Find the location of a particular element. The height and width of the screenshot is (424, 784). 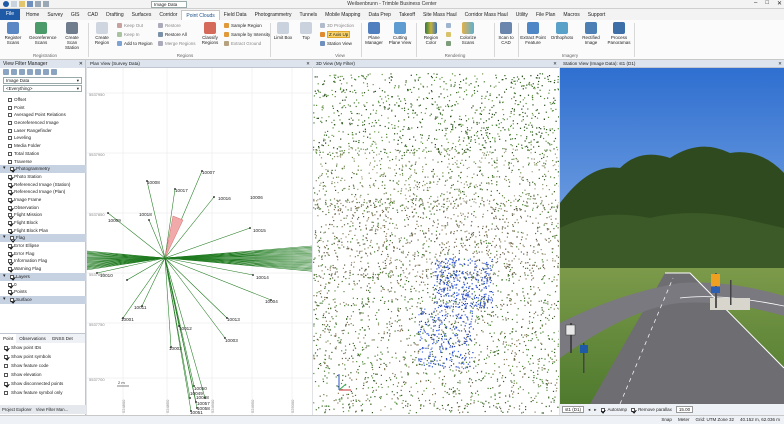

tab-point-clouds: Point Clouds is located at coordinates (200, 14).